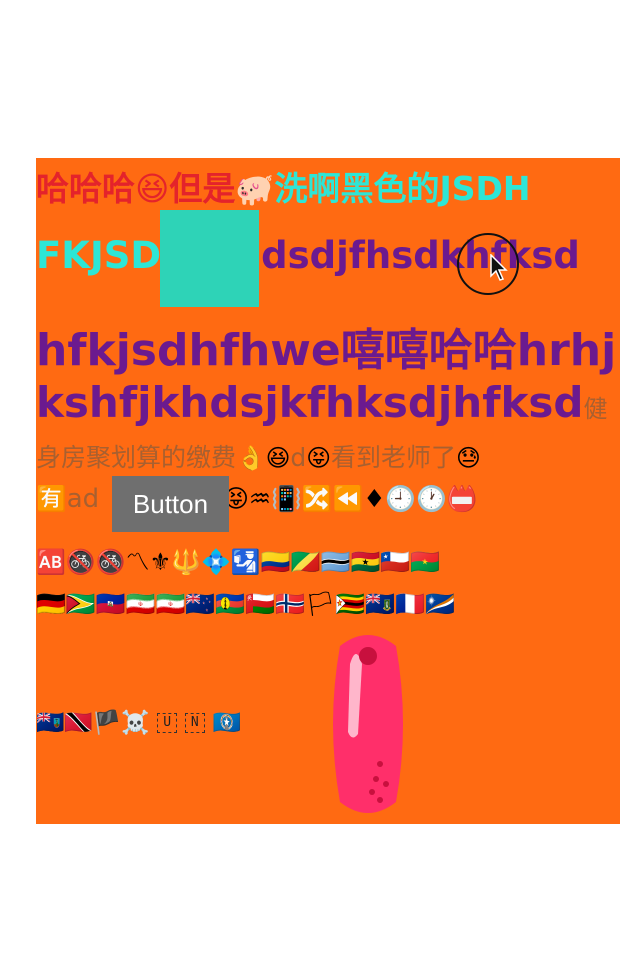 This screenshot has height=960, width=640. Describe the element at coordinates (136, 457) in the screenshot. I see `olive-chinese-text: 身房聚划算的缴费` at that location.